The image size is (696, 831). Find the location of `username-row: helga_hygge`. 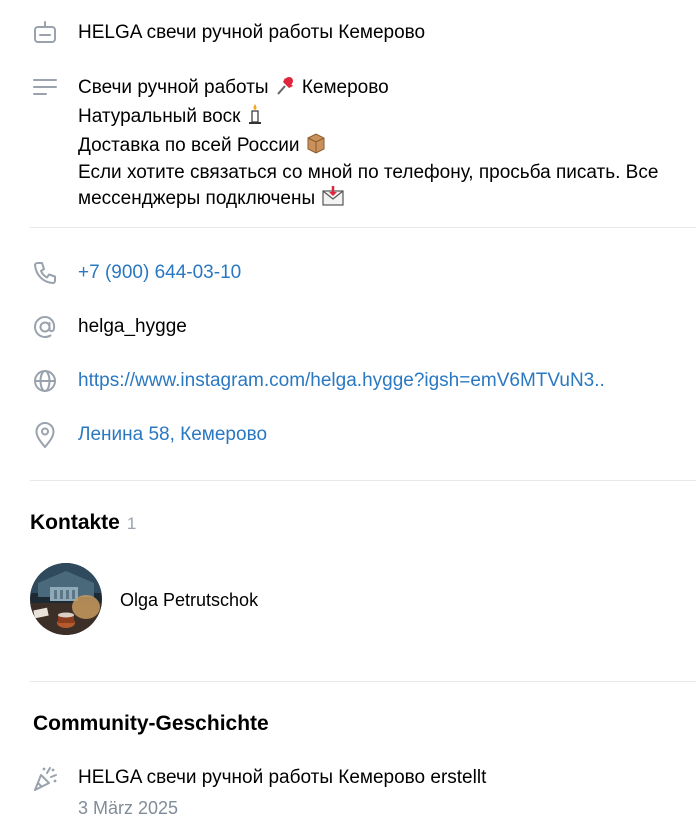

username-row: helga_hygge is located at coordinates (348, 327).